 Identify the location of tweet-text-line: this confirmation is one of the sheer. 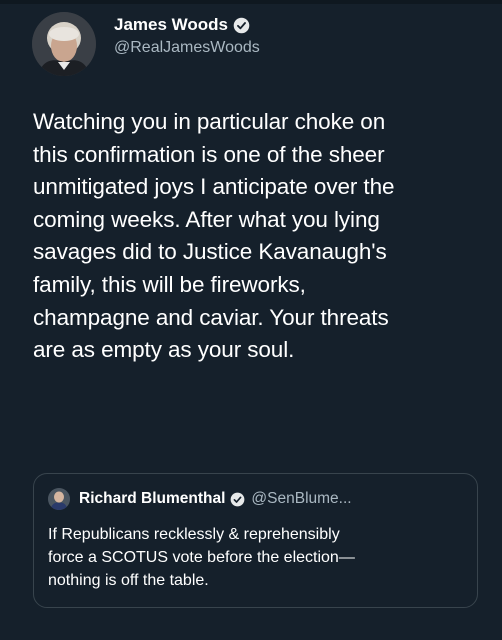
(209, 154).